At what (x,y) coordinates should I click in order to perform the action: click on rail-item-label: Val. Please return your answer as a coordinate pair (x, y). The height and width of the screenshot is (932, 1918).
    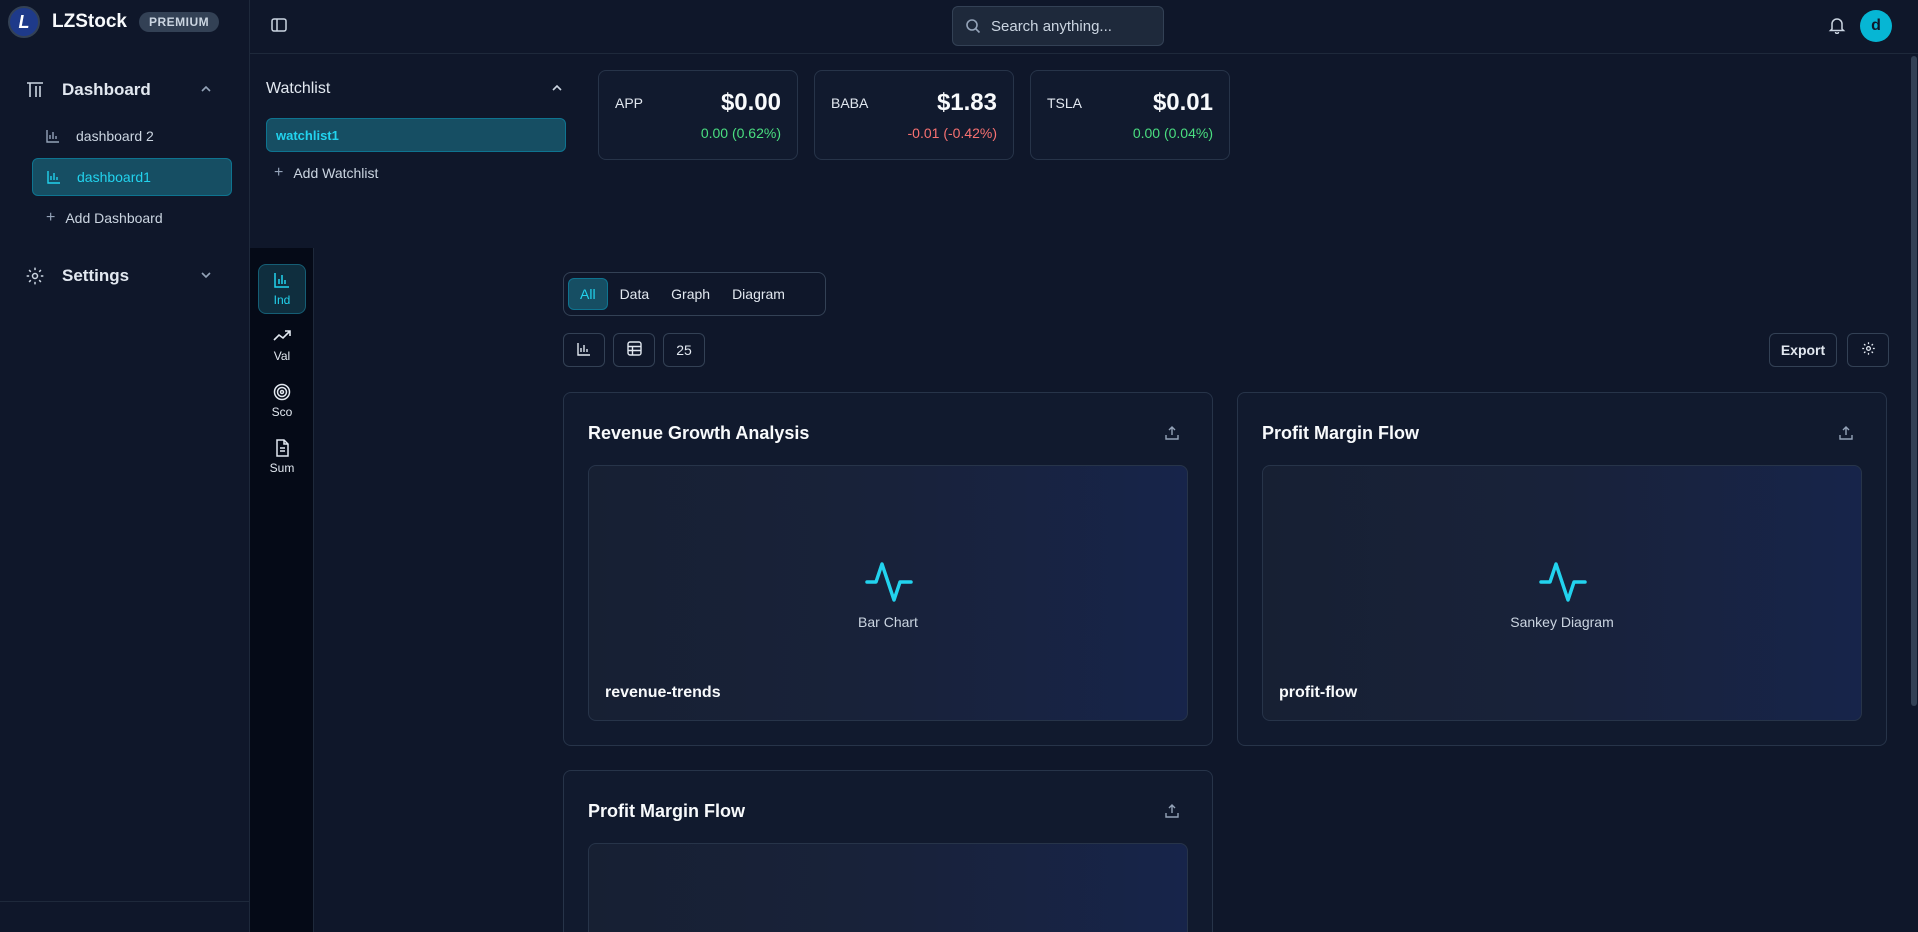
    Looking at the image, I should click on (282, 356).